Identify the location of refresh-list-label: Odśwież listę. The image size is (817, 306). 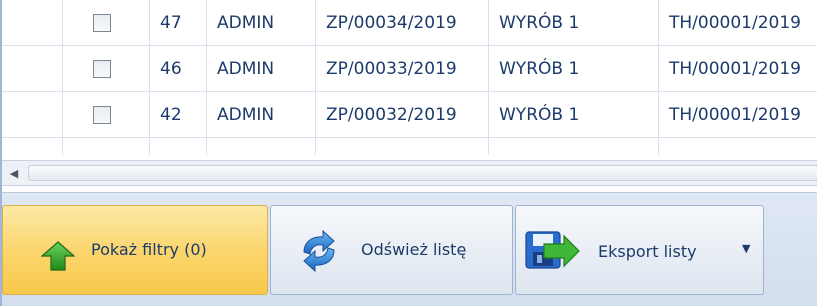
(414, 249).